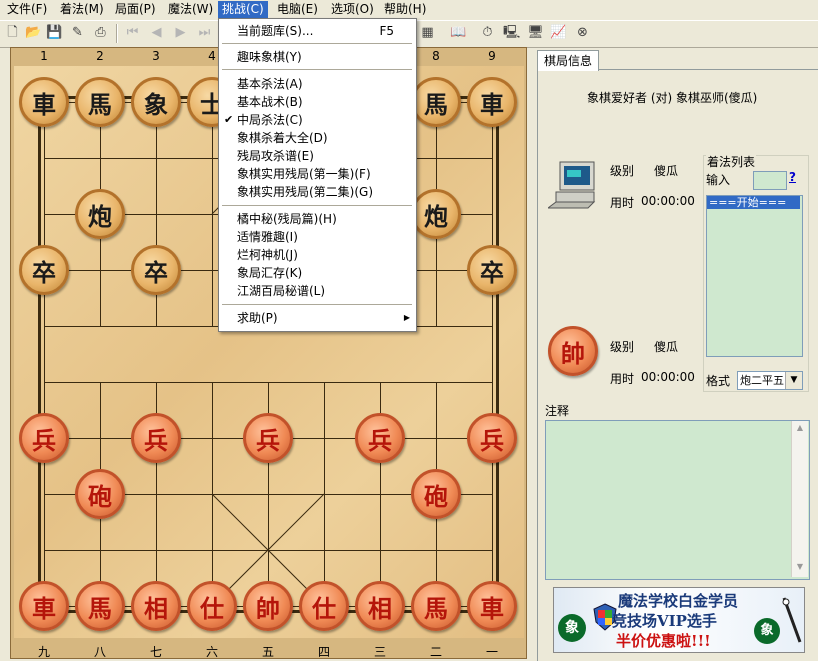 This screenshot has height=661, width=818. I want to click on file-label-bottom: 五, so click(267, 652).